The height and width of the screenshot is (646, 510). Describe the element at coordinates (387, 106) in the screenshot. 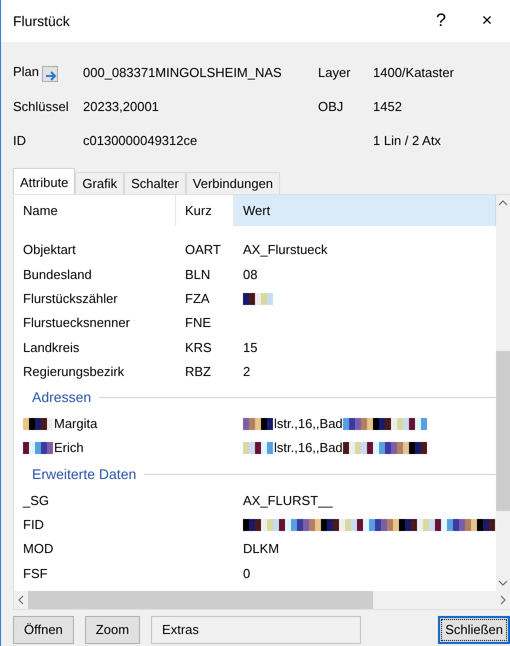

I see `field-value: 1452` at that location.